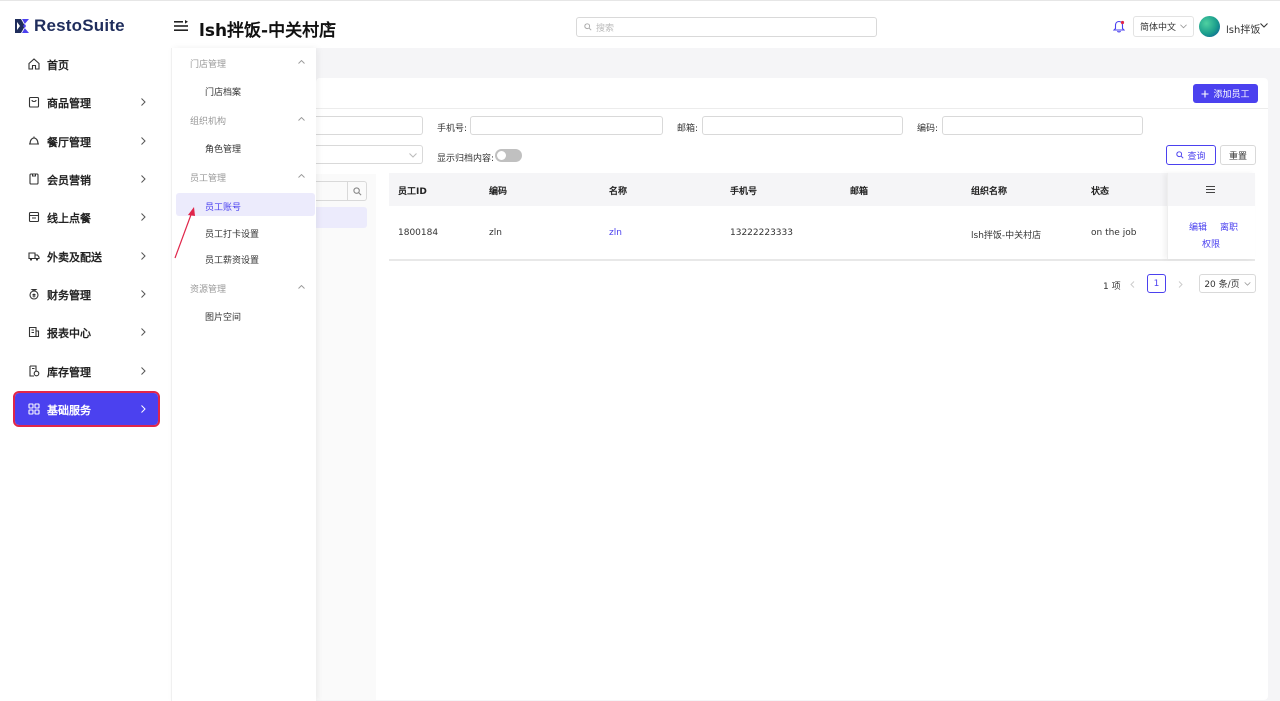 The width and height of the screenshot is (1280, 701). Describe the element at coordinates (1163, 26) in the screenshot. I see `language-select: 简体中文` at that location.